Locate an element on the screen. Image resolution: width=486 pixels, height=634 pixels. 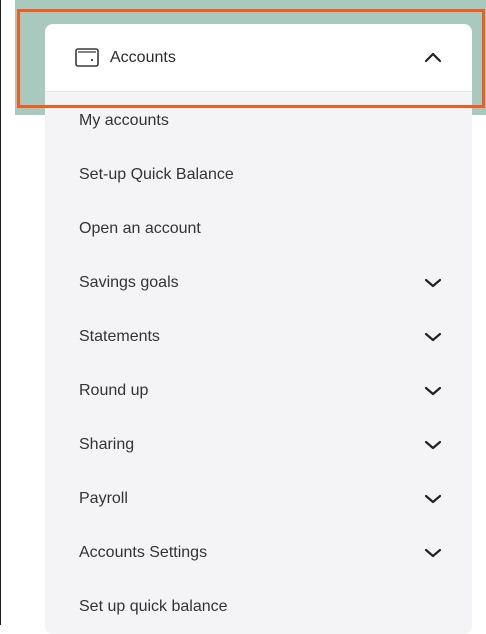
accounts-menu-header: Accounts is located at coordinates (258, 58).